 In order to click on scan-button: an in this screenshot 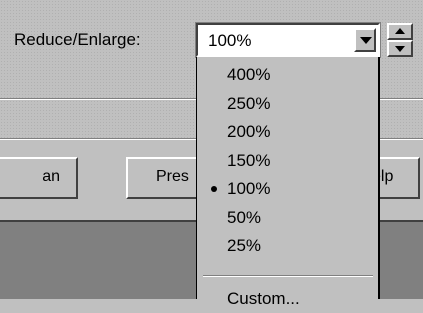, I will do `click(39, 178)`.